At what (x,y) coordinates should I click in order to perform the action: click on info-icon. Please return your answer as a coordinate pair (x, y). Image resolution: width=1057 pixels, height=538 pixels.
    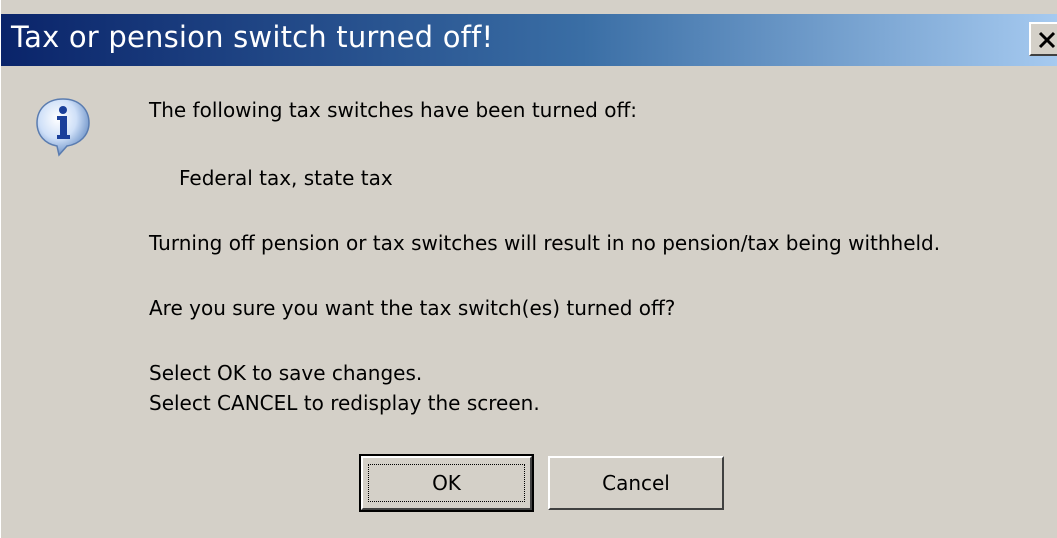
    Looking at the image, I should click on (63, 127).